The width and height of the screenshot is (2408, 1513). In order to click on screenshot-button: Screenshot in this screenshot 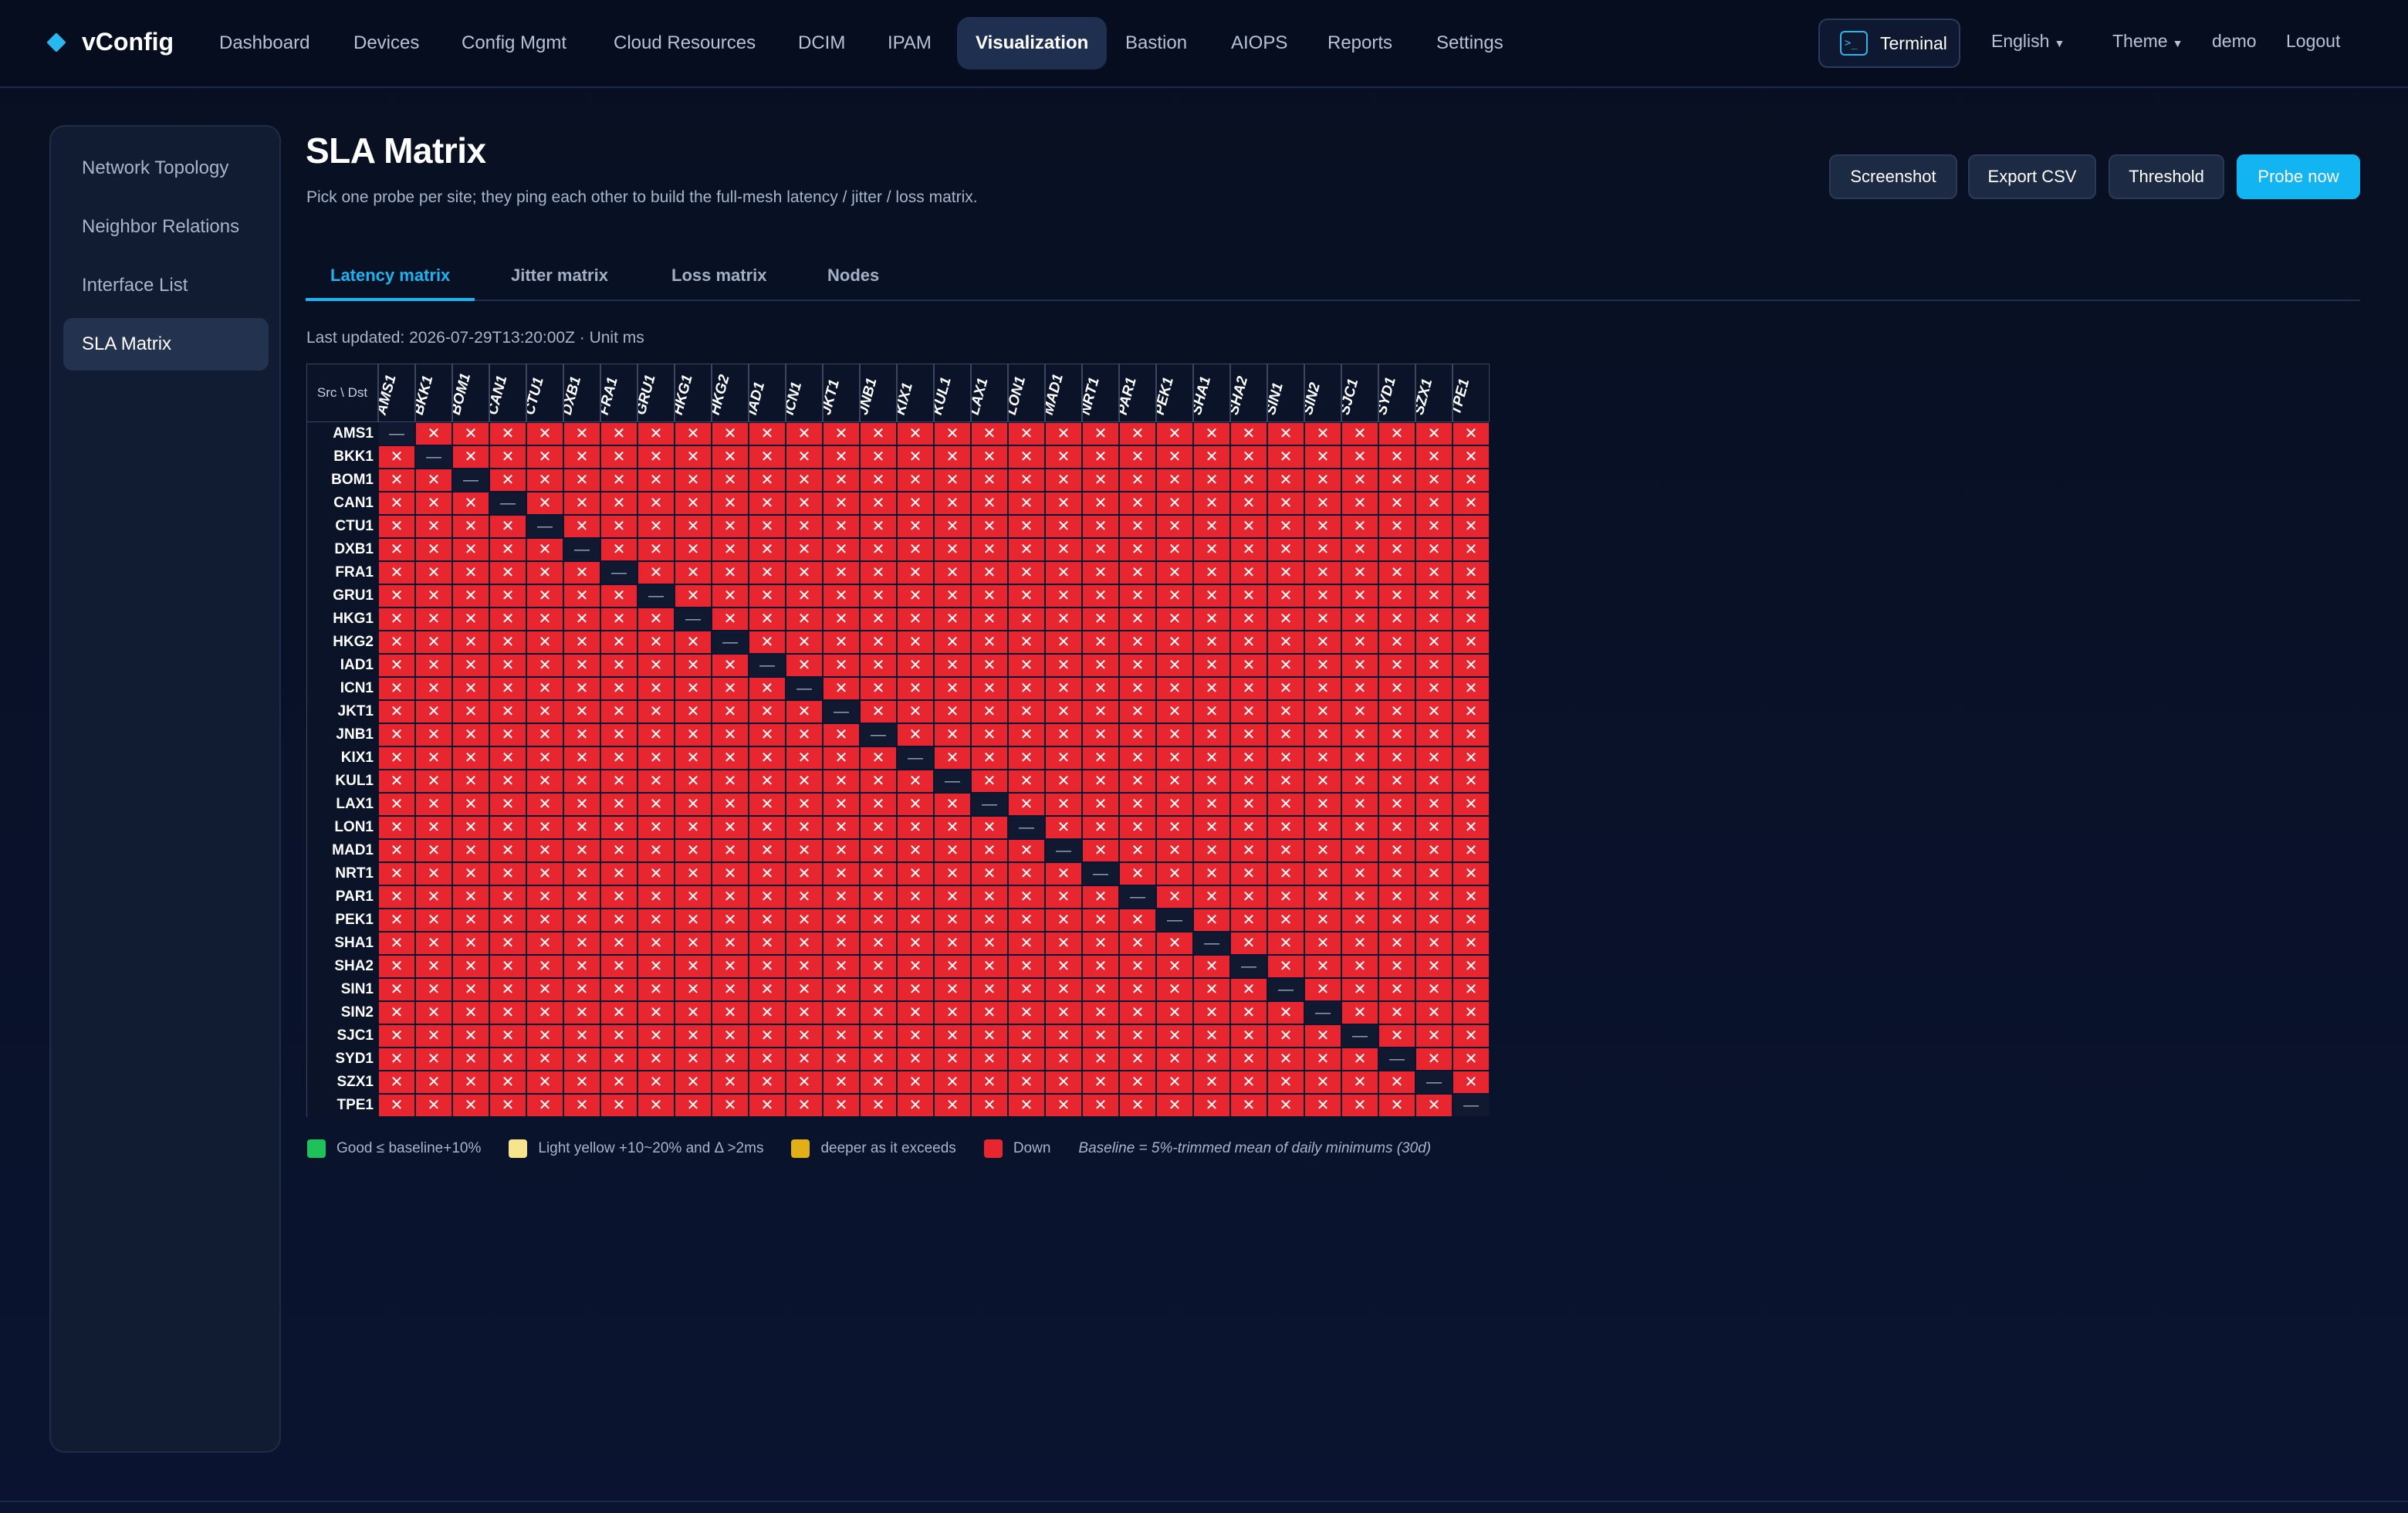, I will do `click(1893, 176)`.